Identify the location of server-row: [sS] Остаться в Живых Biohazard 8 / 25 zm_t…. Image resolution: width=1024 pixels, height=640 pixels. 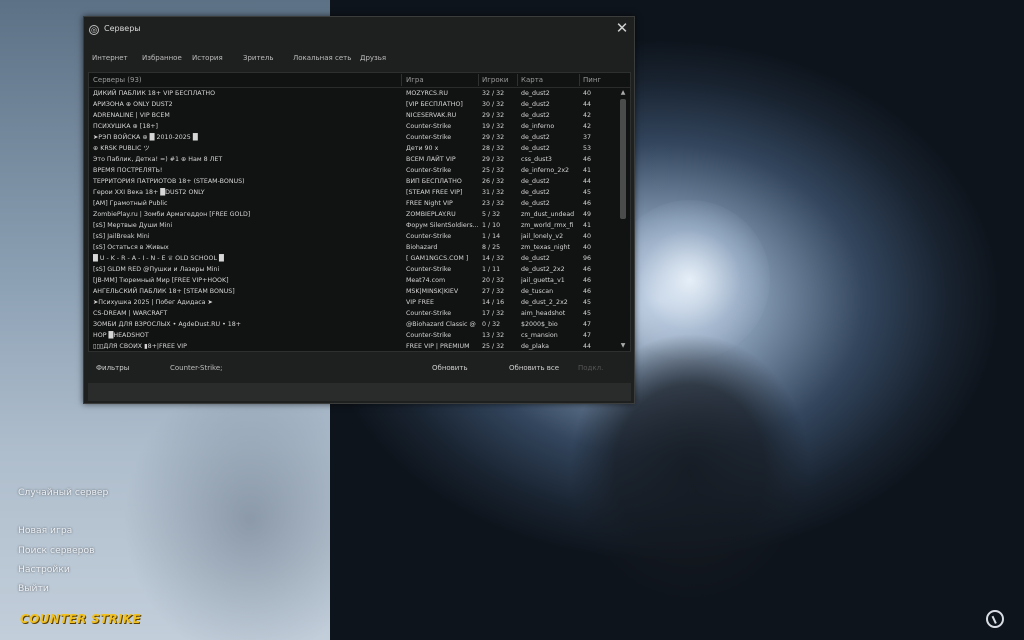
(353, 247).